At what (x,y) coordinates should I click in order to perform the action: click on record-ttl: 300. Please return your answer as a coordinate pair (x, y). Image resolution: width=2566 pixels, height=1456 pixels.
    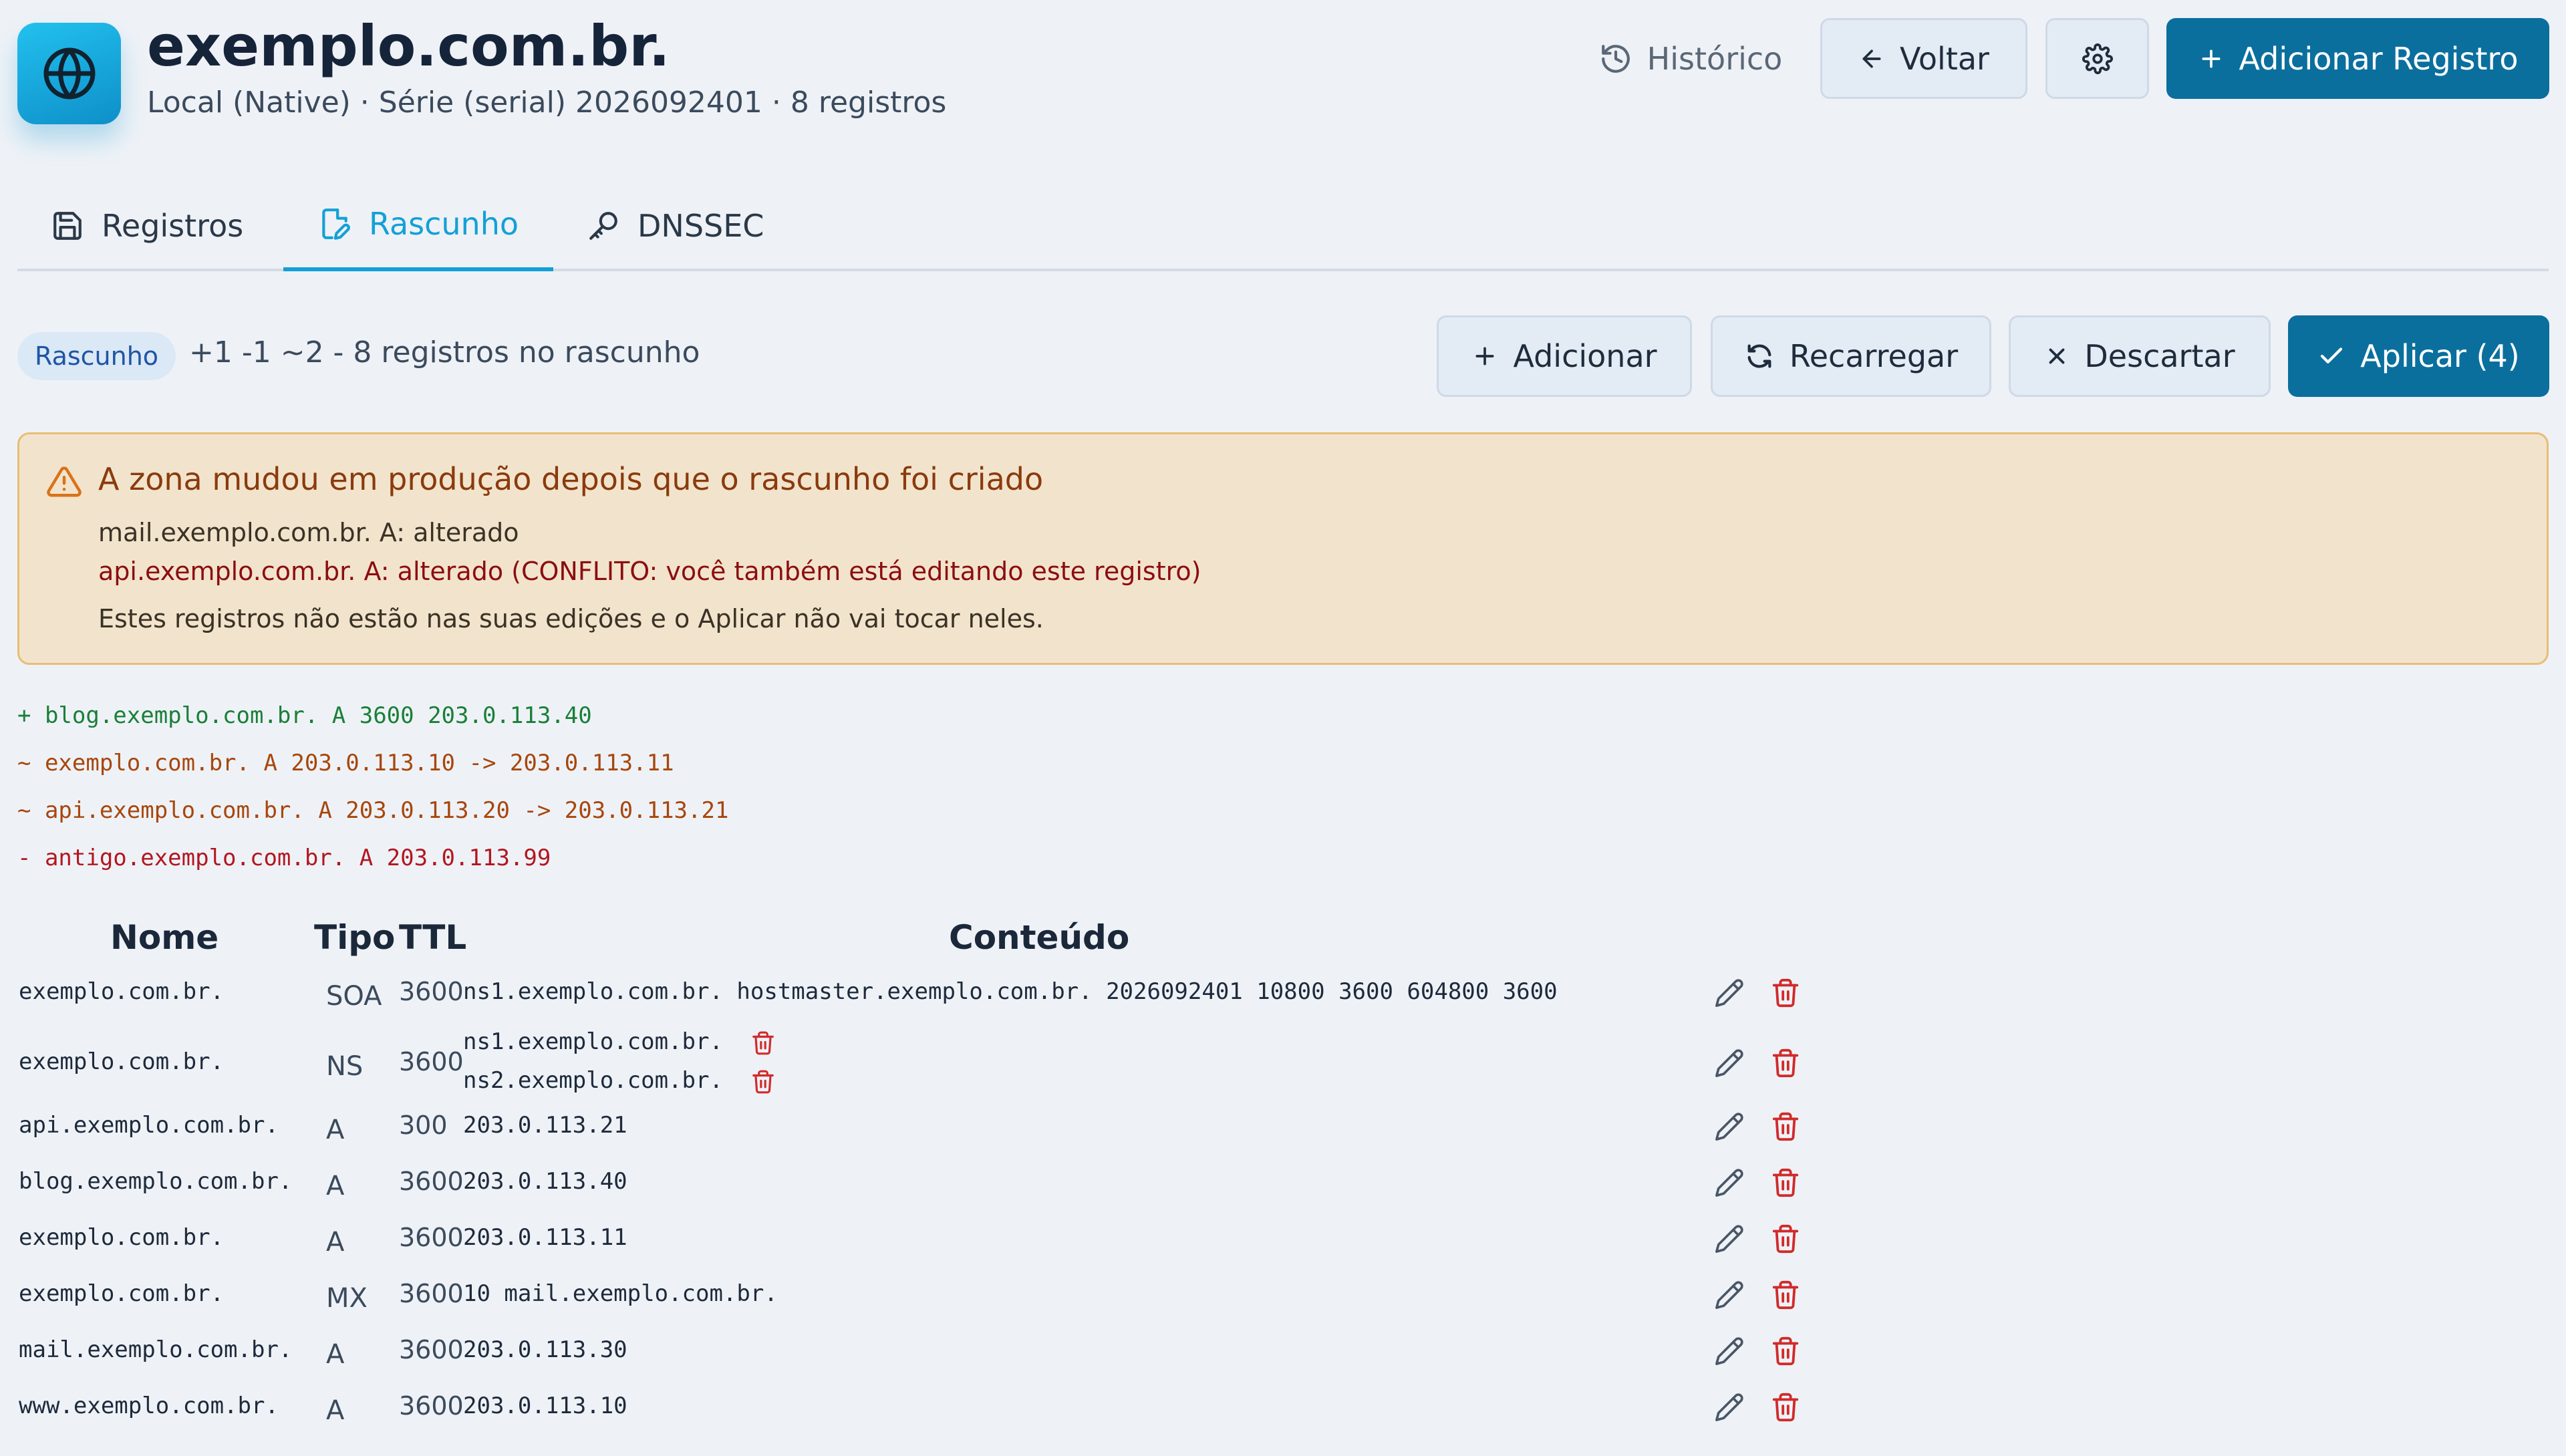
    Looking at the image, I should click on (423, 1125).